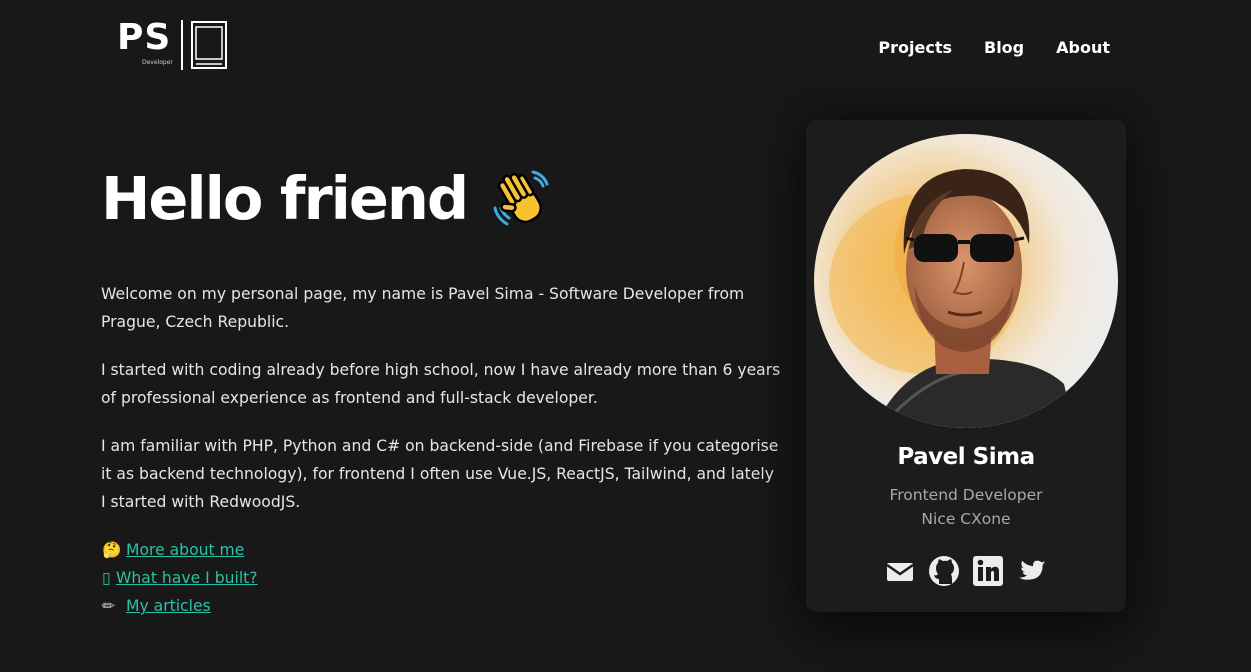  I want to click on logo-subtitle: Developer, so click(157, 62).